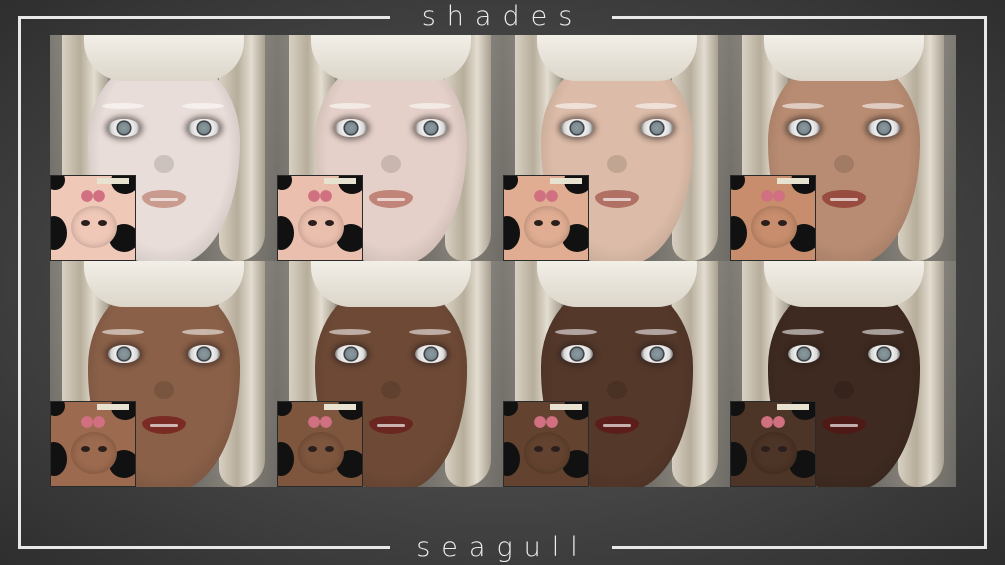 The height and width of the screenshot is (565, 1005). I want to click on frame-right, so click(985, 282).